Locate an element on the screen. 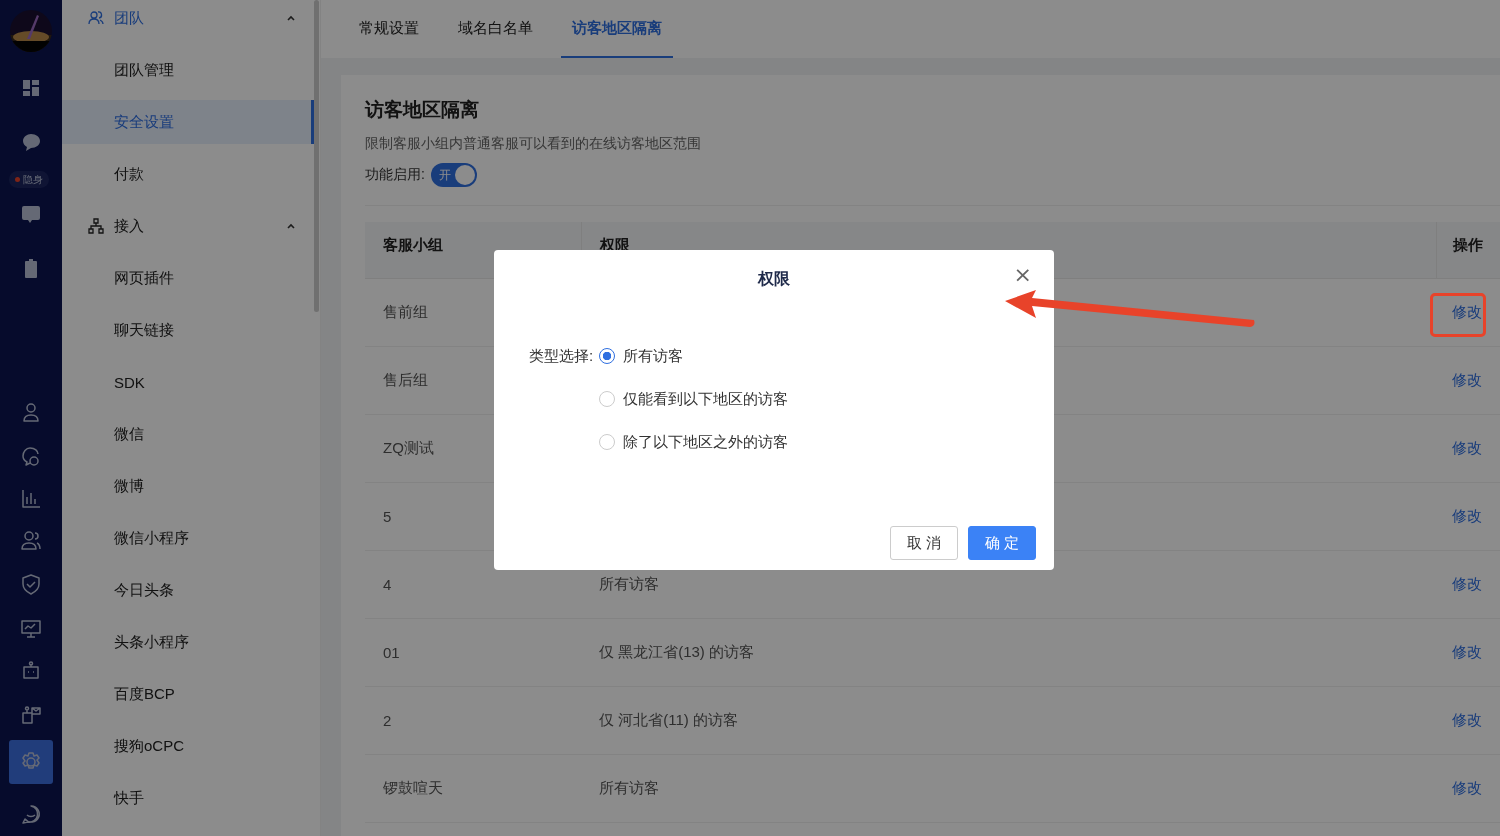 This screenshot has width=1500, height=836. menu-item: SDK is located at coordinates (188, 382).